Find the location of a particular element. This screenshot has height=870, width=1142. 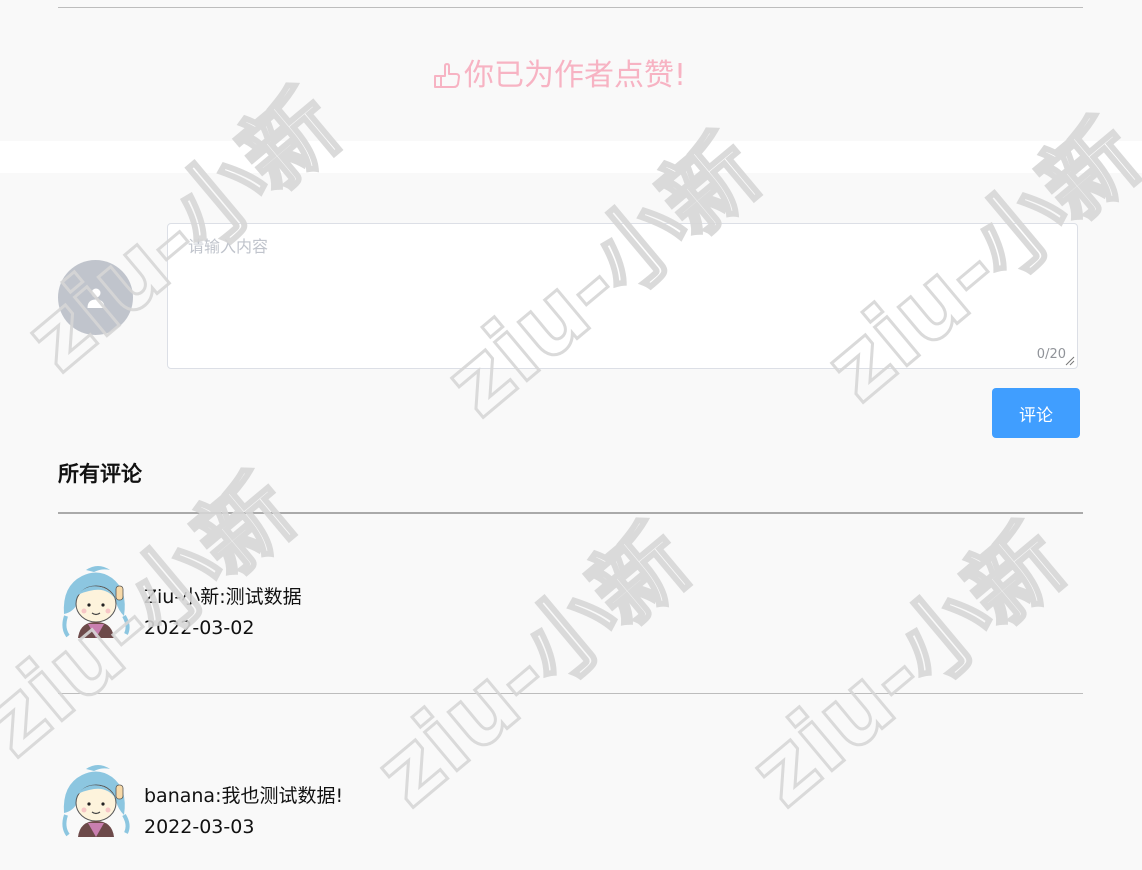

comment-divider is located at coordinates (570, 693).